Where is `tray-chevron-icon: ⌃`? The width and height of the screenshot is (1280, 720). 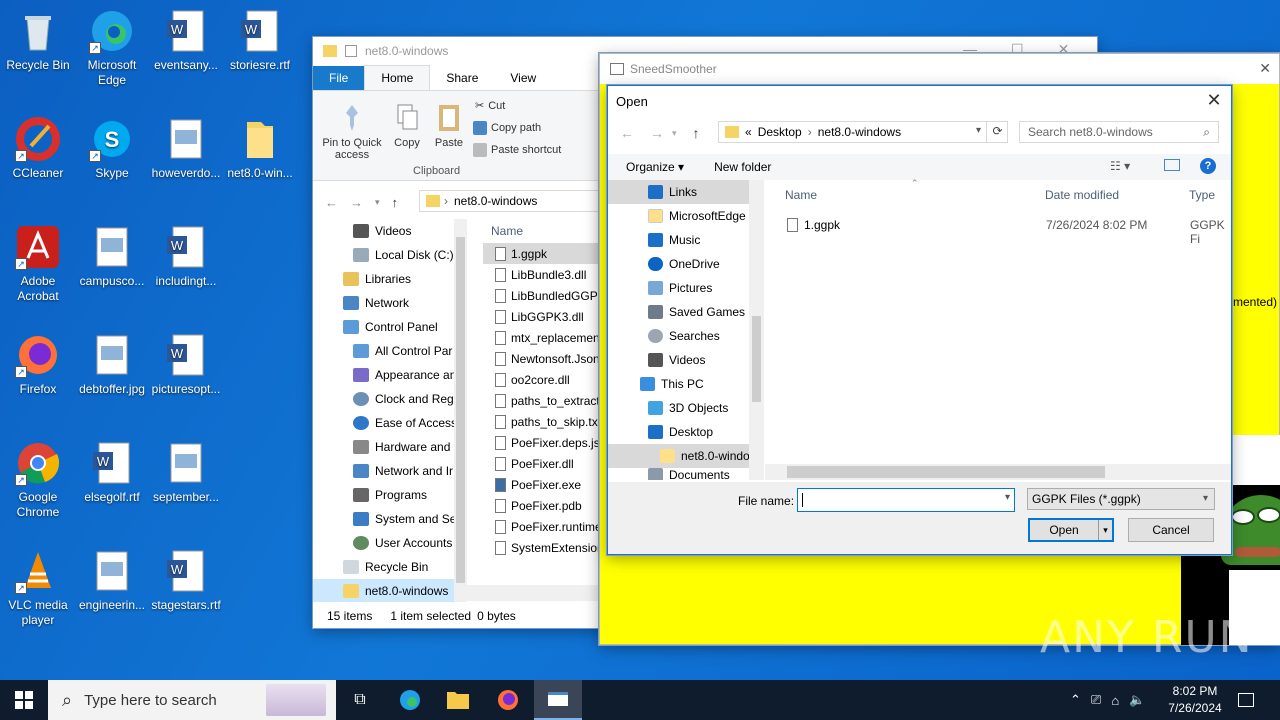
tray-chevron-icon: ⌃ is located at coordinates (1075, 700).